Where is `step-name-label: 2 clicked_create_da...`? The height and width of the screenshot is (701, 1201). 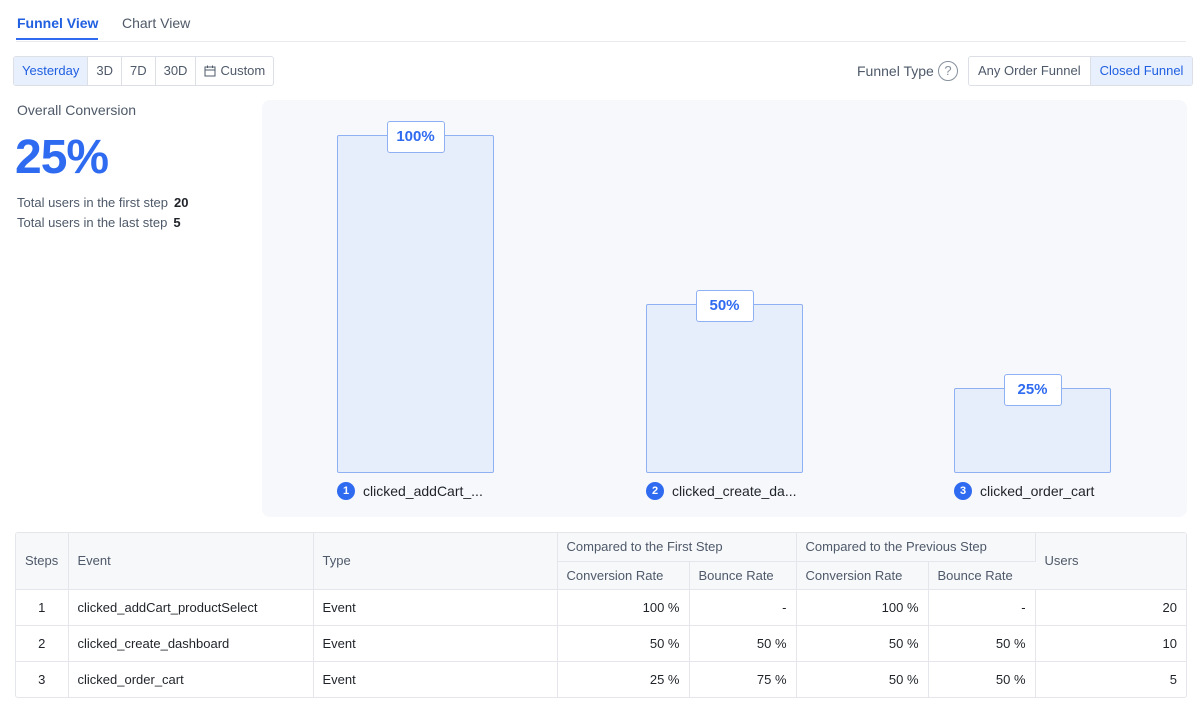 step-name-label: 2 clicked_create_da... is located at coordinates (721, 491).